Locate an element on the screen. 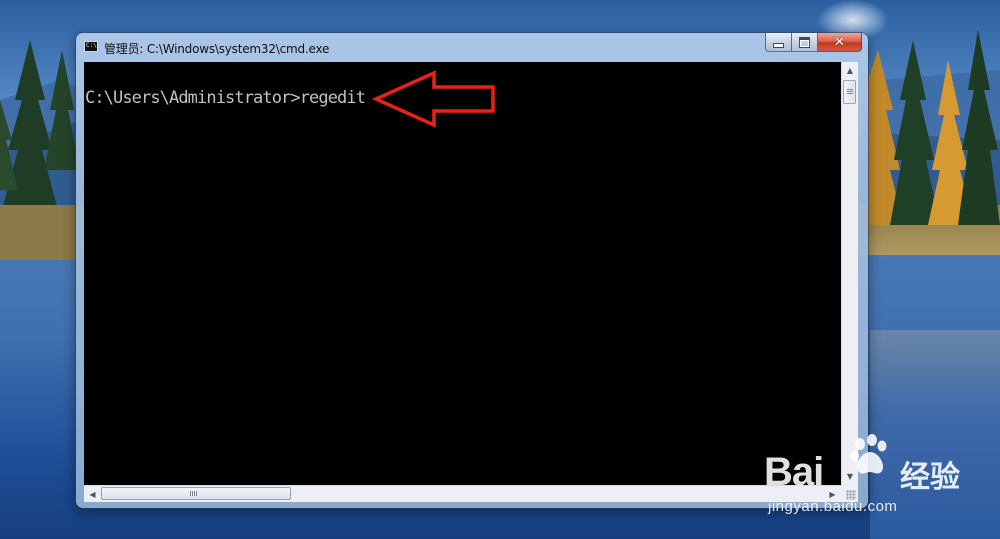  maximize-icon is located at coordinates (804, 42).